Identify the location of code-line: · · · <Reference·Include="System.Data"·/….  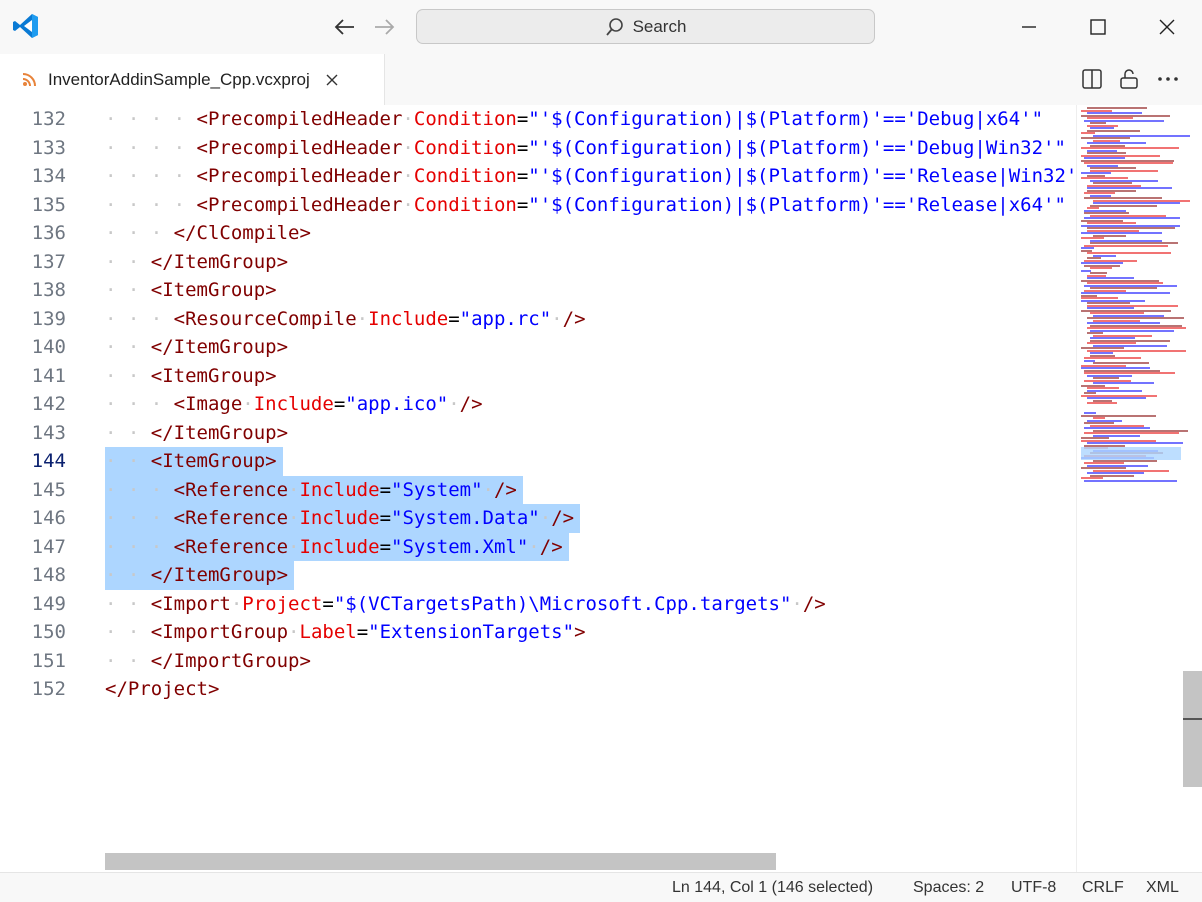
(339, 518).